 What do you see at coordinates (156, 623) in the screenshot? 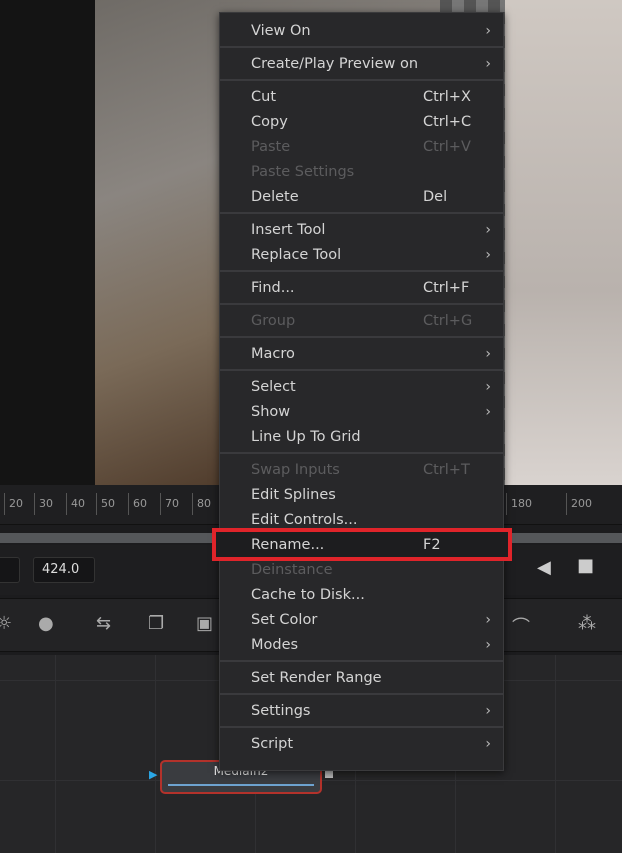
I see `merge-icon: ❐` at bounding box center [156, 623].